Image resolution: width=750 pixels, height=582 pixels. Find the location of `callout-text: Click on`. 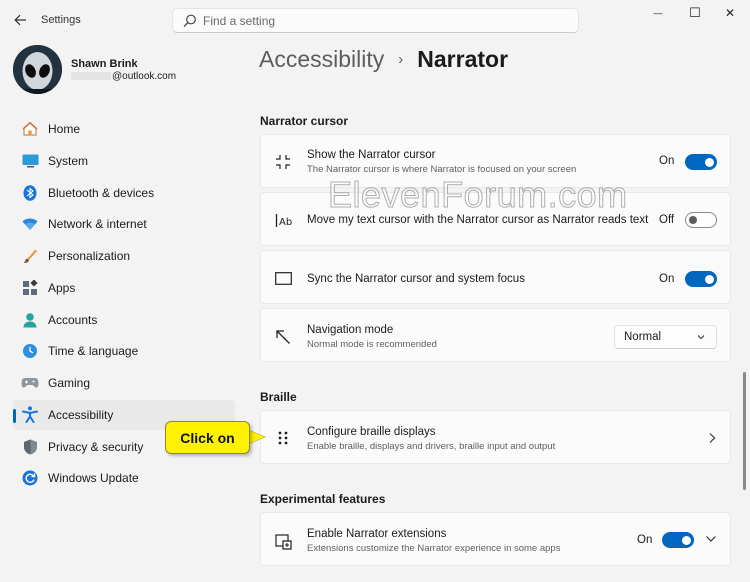

callout-text: Click on is located at coordinates (207, 437).